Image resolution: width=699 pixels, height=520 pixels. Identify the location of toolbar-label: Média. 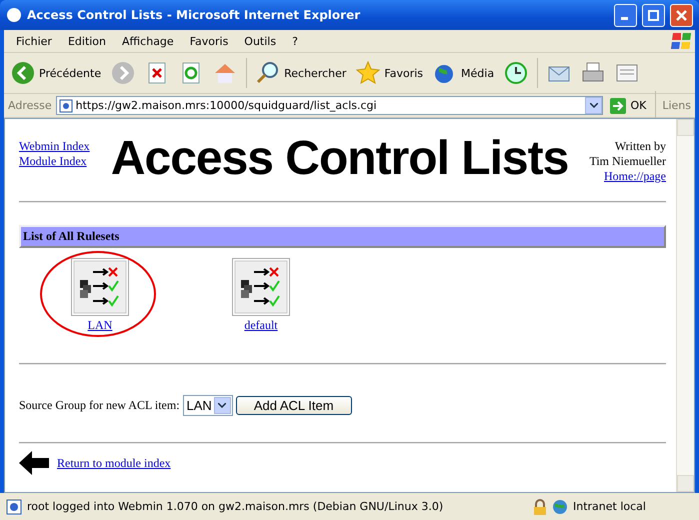
(477, 73).